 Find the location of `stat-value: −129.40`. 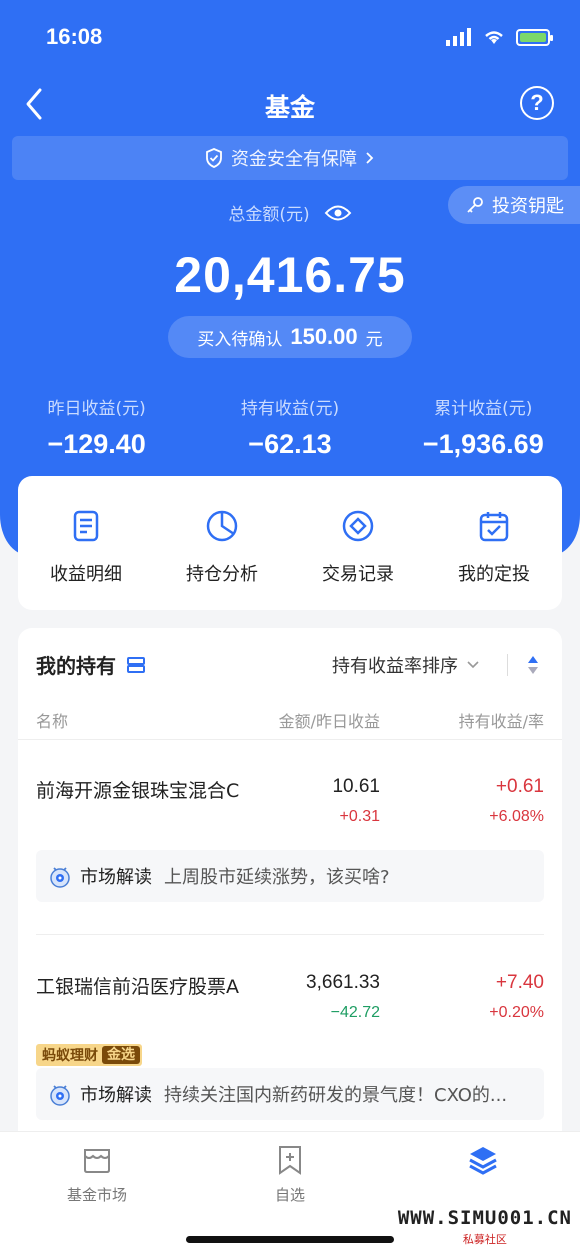

stat-value: −129.40 is located at coordinates (96, 444).